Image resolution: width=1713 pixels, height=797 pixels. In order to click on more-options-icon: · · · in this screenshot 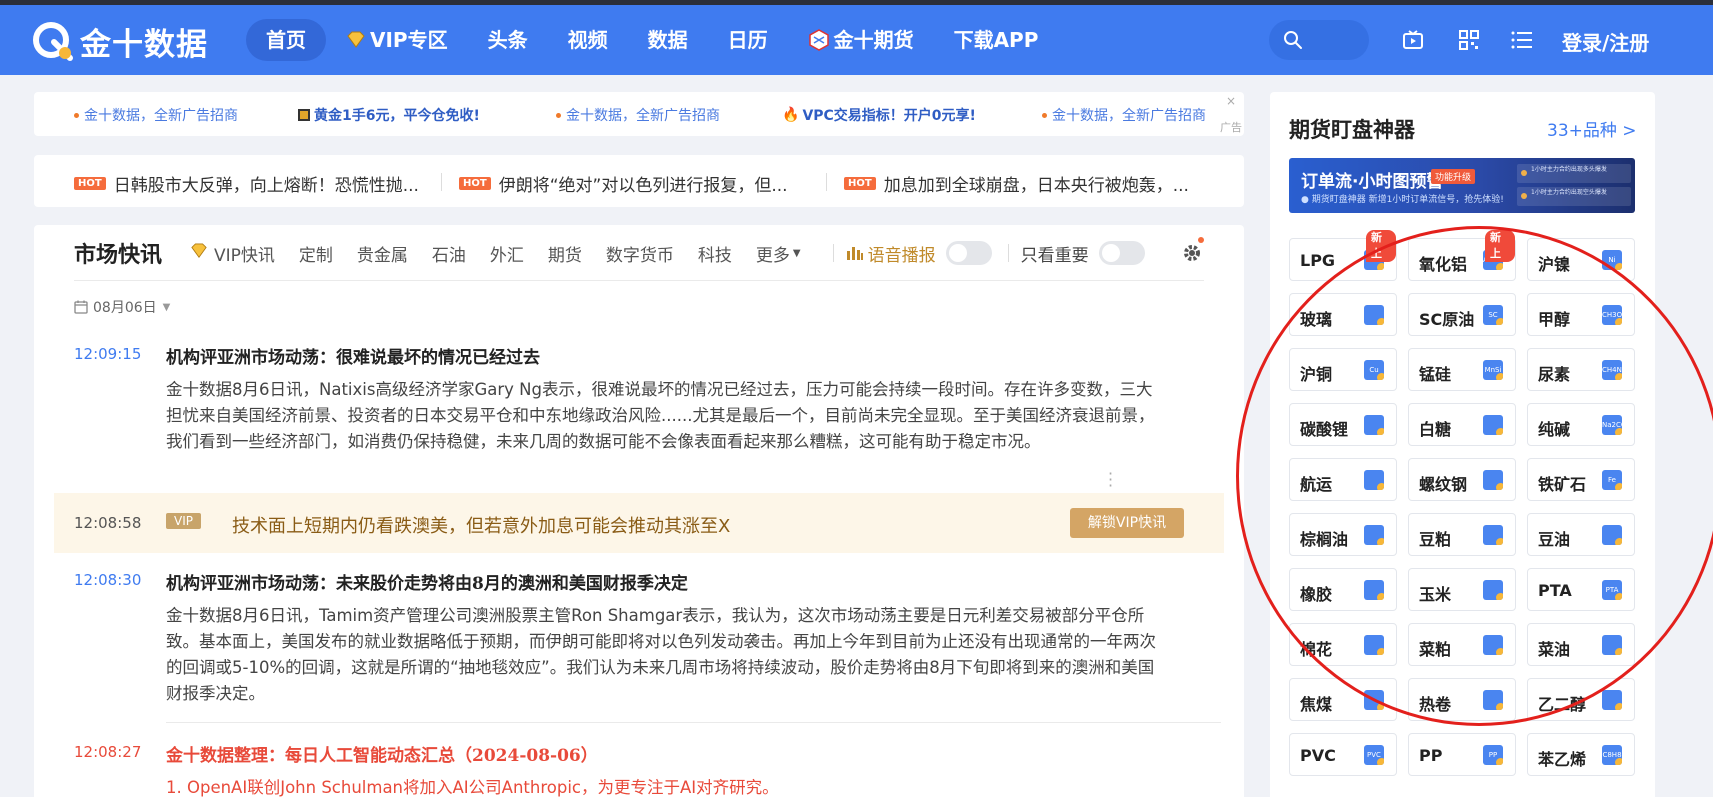, I will do `click(1110, 480)`.